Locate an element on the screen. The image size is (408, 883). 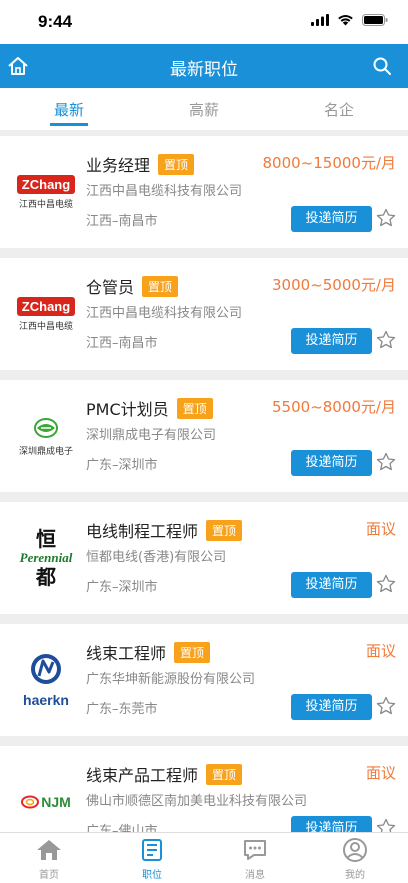
chat-icon is located at coordinates (255, 850).